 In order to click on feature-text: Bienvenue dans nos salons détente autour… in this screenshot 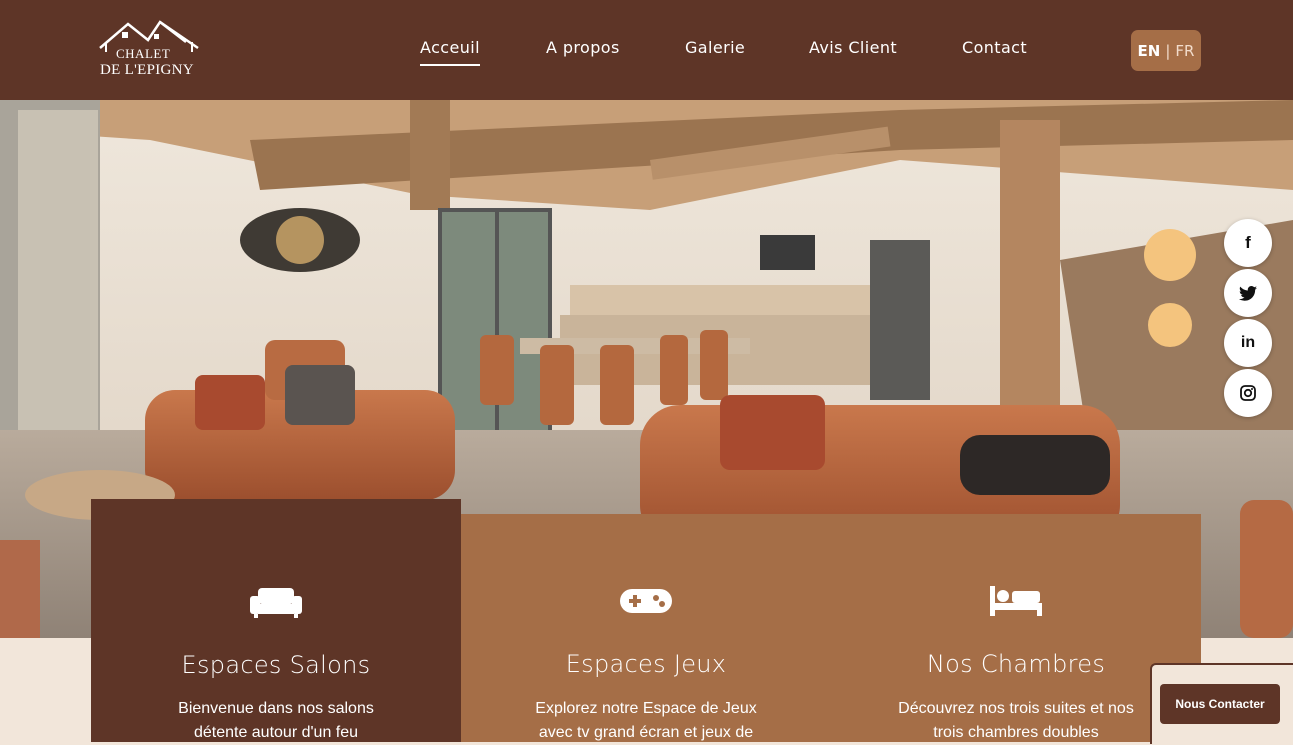, I will do `click(276, 720)`.